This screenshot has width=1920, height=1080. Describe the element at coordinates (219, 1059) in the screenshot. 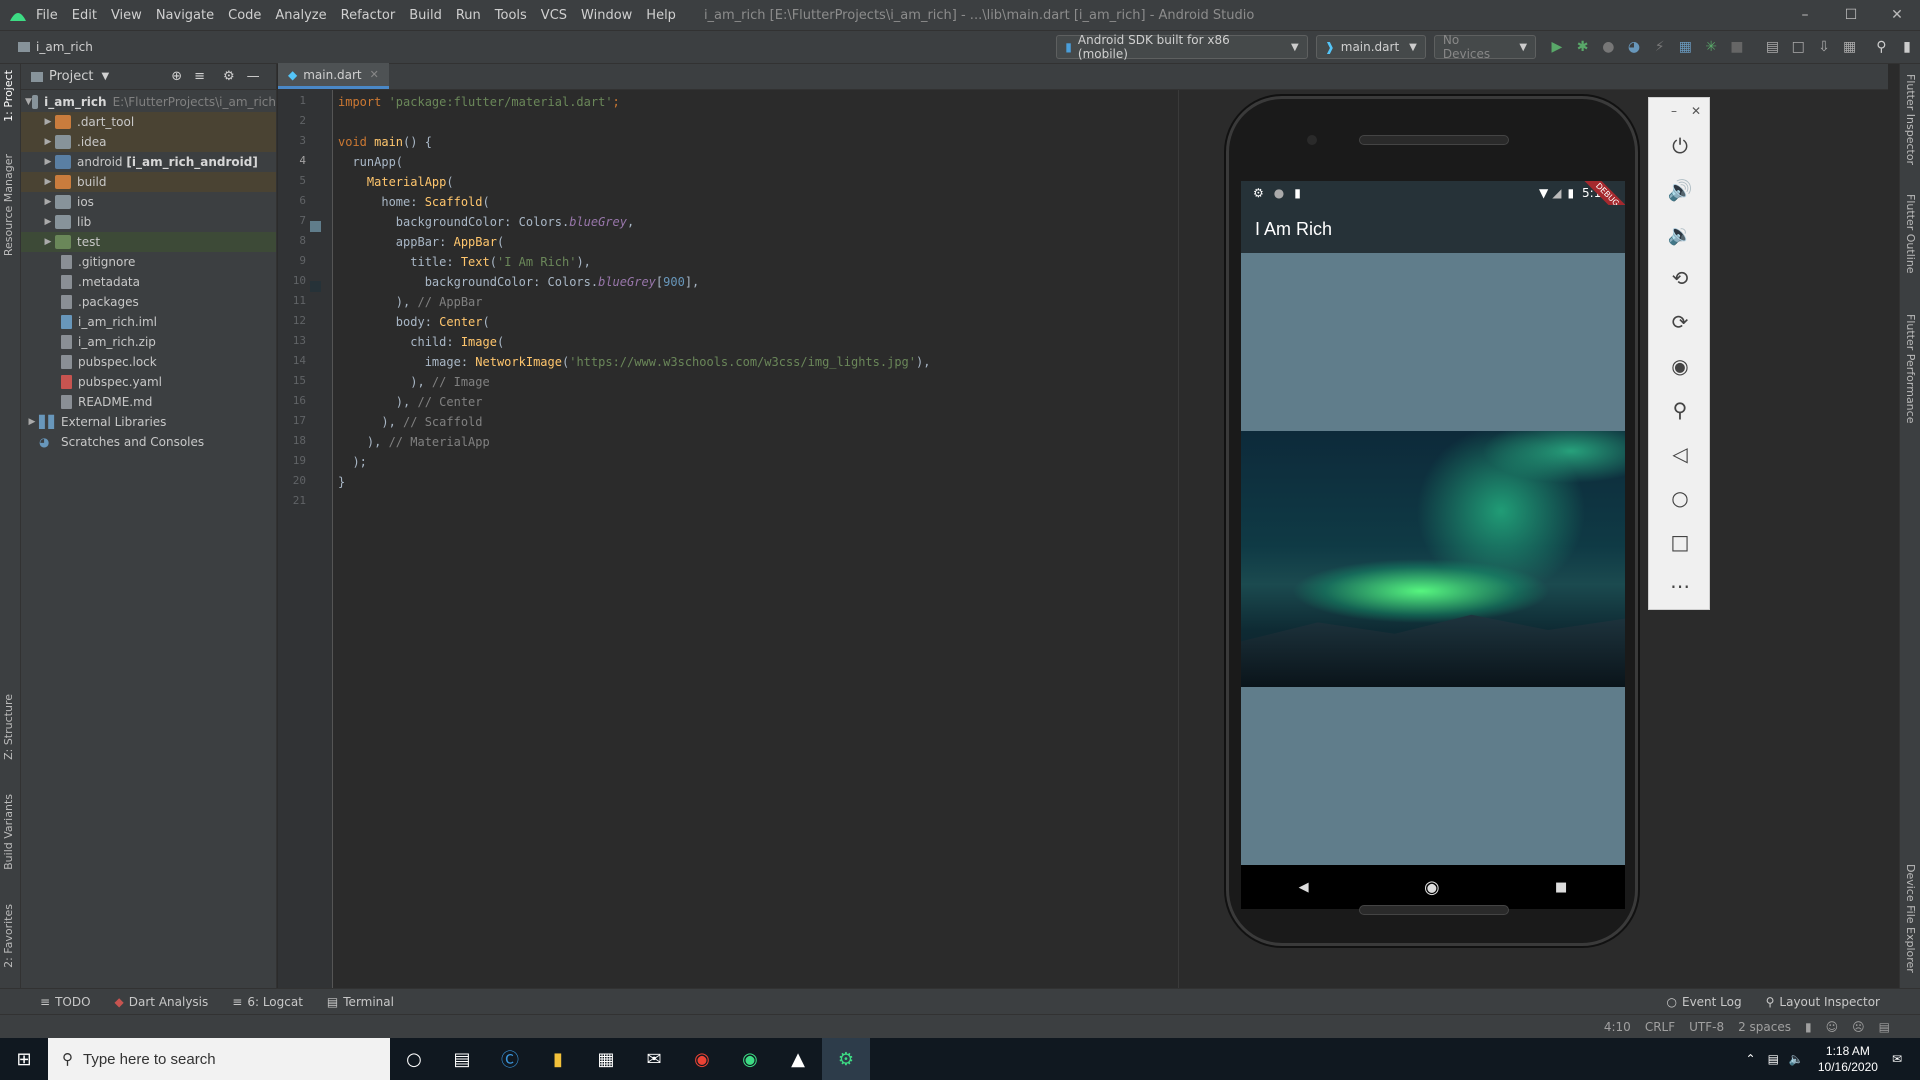

I see `taskbar-search: ⚲ Type here to search` at that location.